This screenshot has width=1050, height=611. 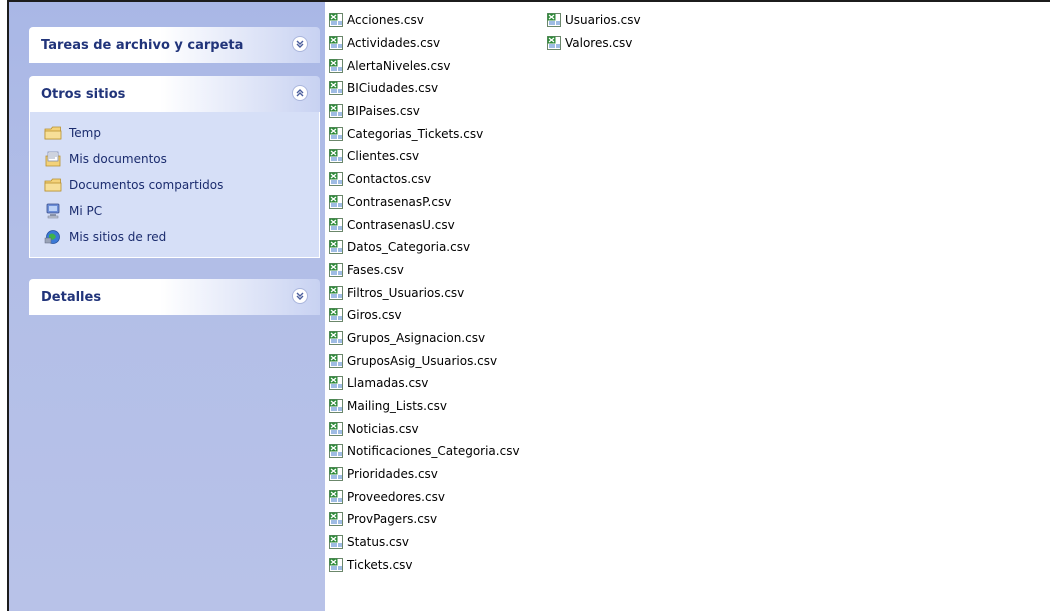 I want to click on place-link-label: Temp, so click(x=85, y=133).